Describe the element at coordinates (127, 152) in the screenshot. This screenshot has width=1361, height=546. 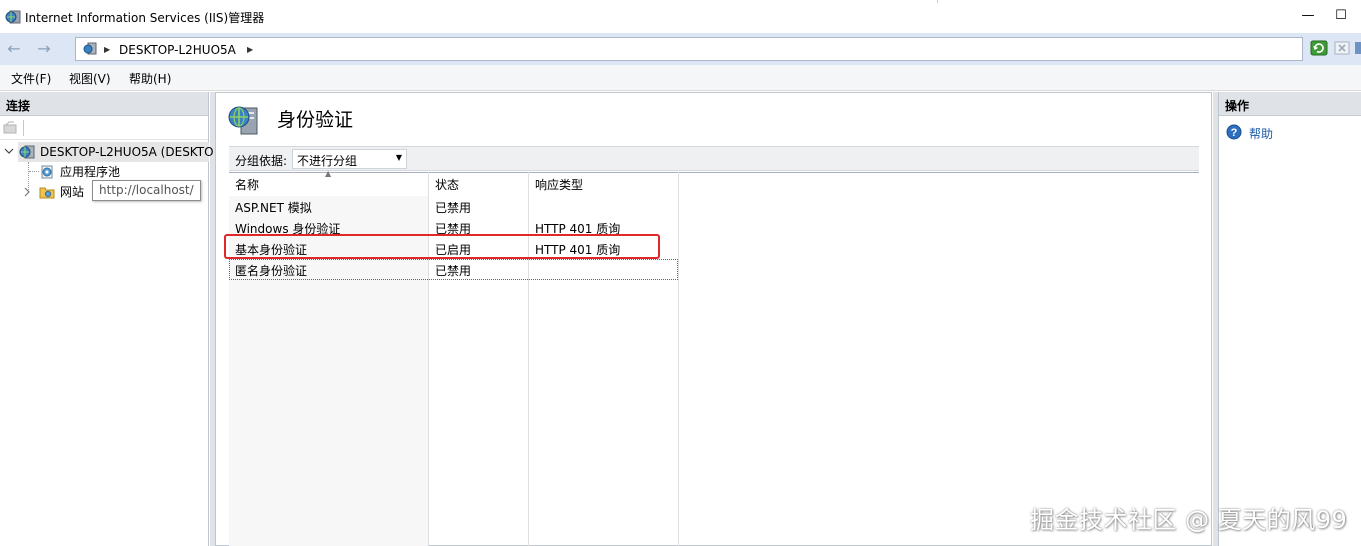
I see `tree-item-label: DESKTOP-L2HUO5A (DESKTO` at that location.